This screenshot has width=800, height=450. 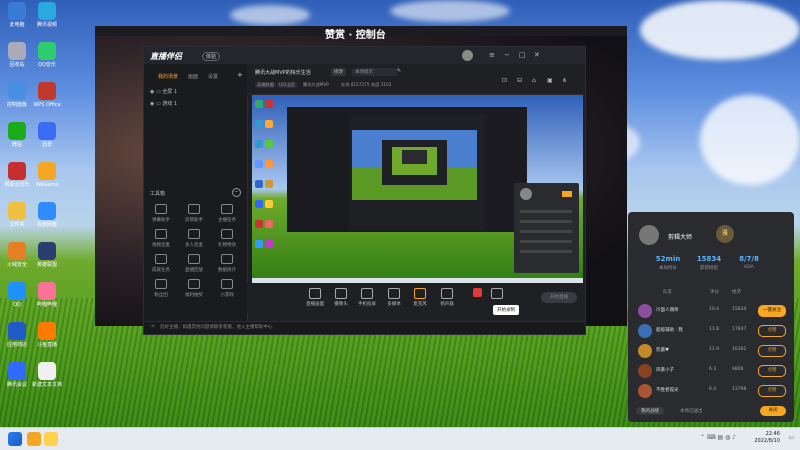 I want to click on share-icon: ⋔, so click(x=564, y=80).